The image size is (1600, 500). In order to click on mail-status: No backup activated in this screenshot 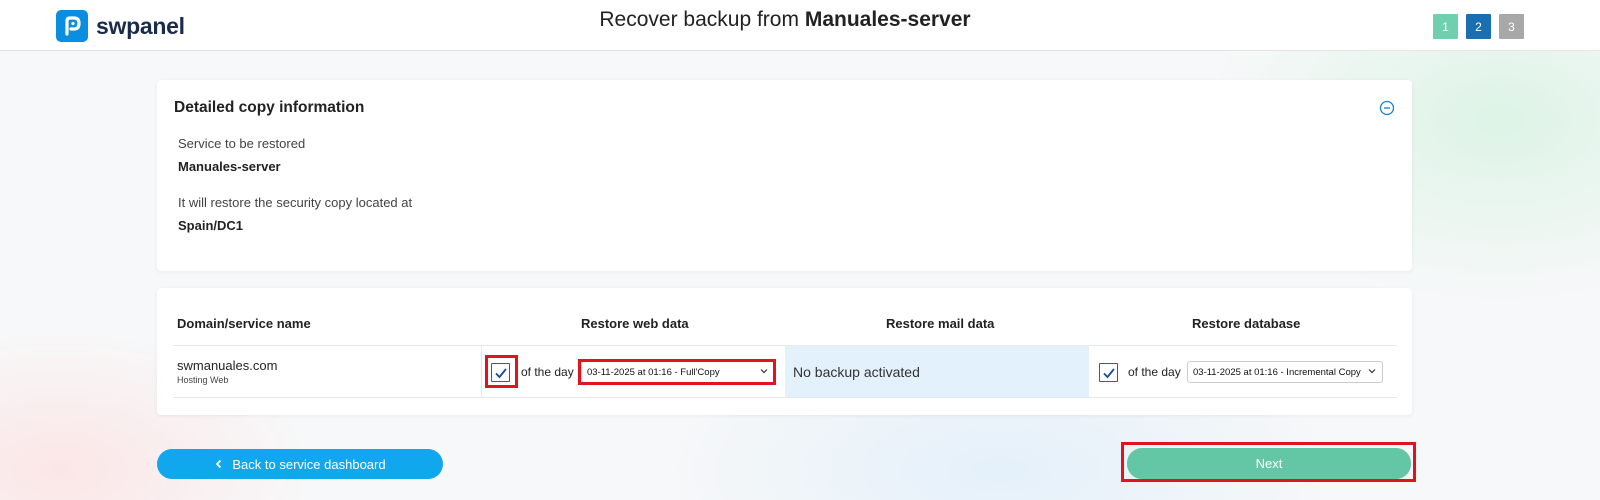, I will do `click(937, 371)`.